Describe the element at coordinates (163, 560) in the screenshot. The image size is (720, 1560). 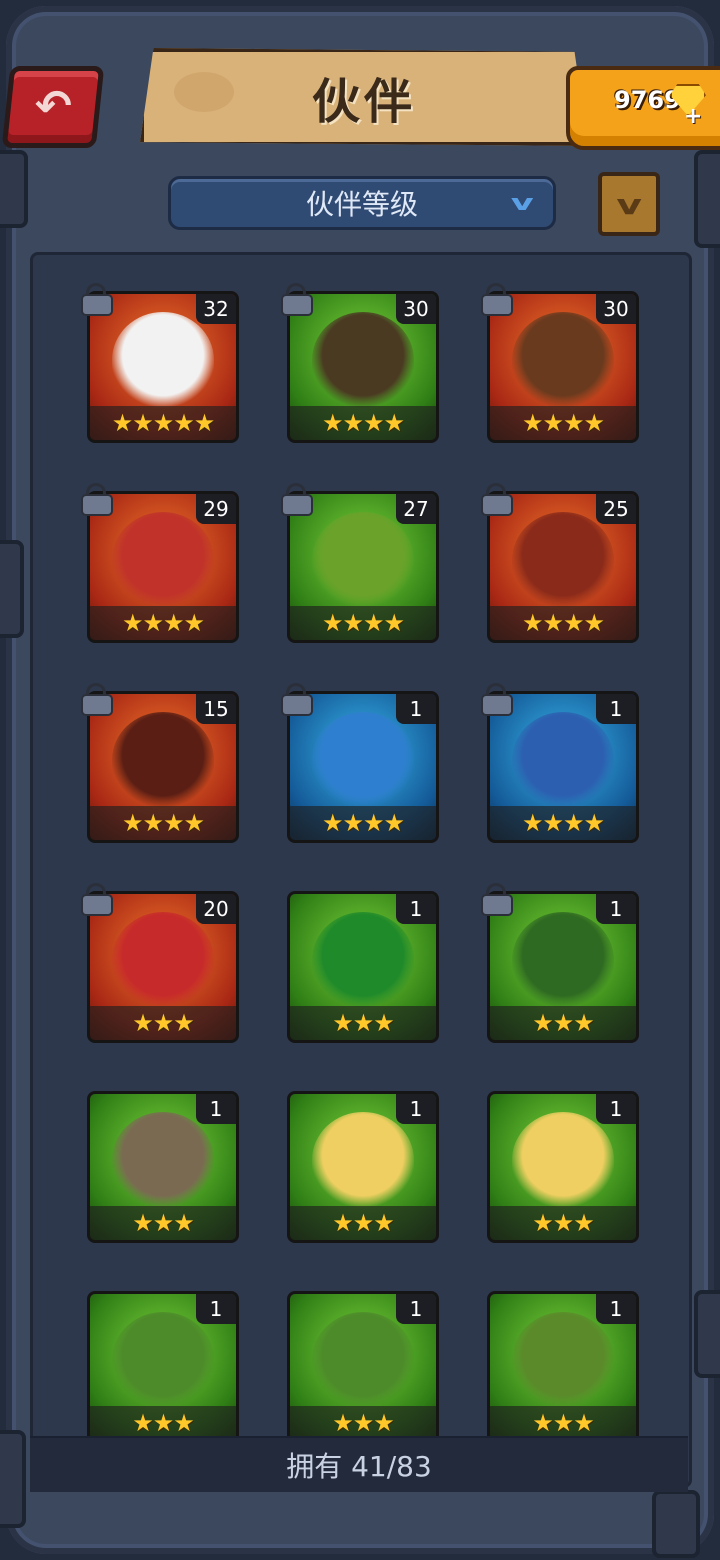
I see `red-hat-goblin-portrait` at that location.